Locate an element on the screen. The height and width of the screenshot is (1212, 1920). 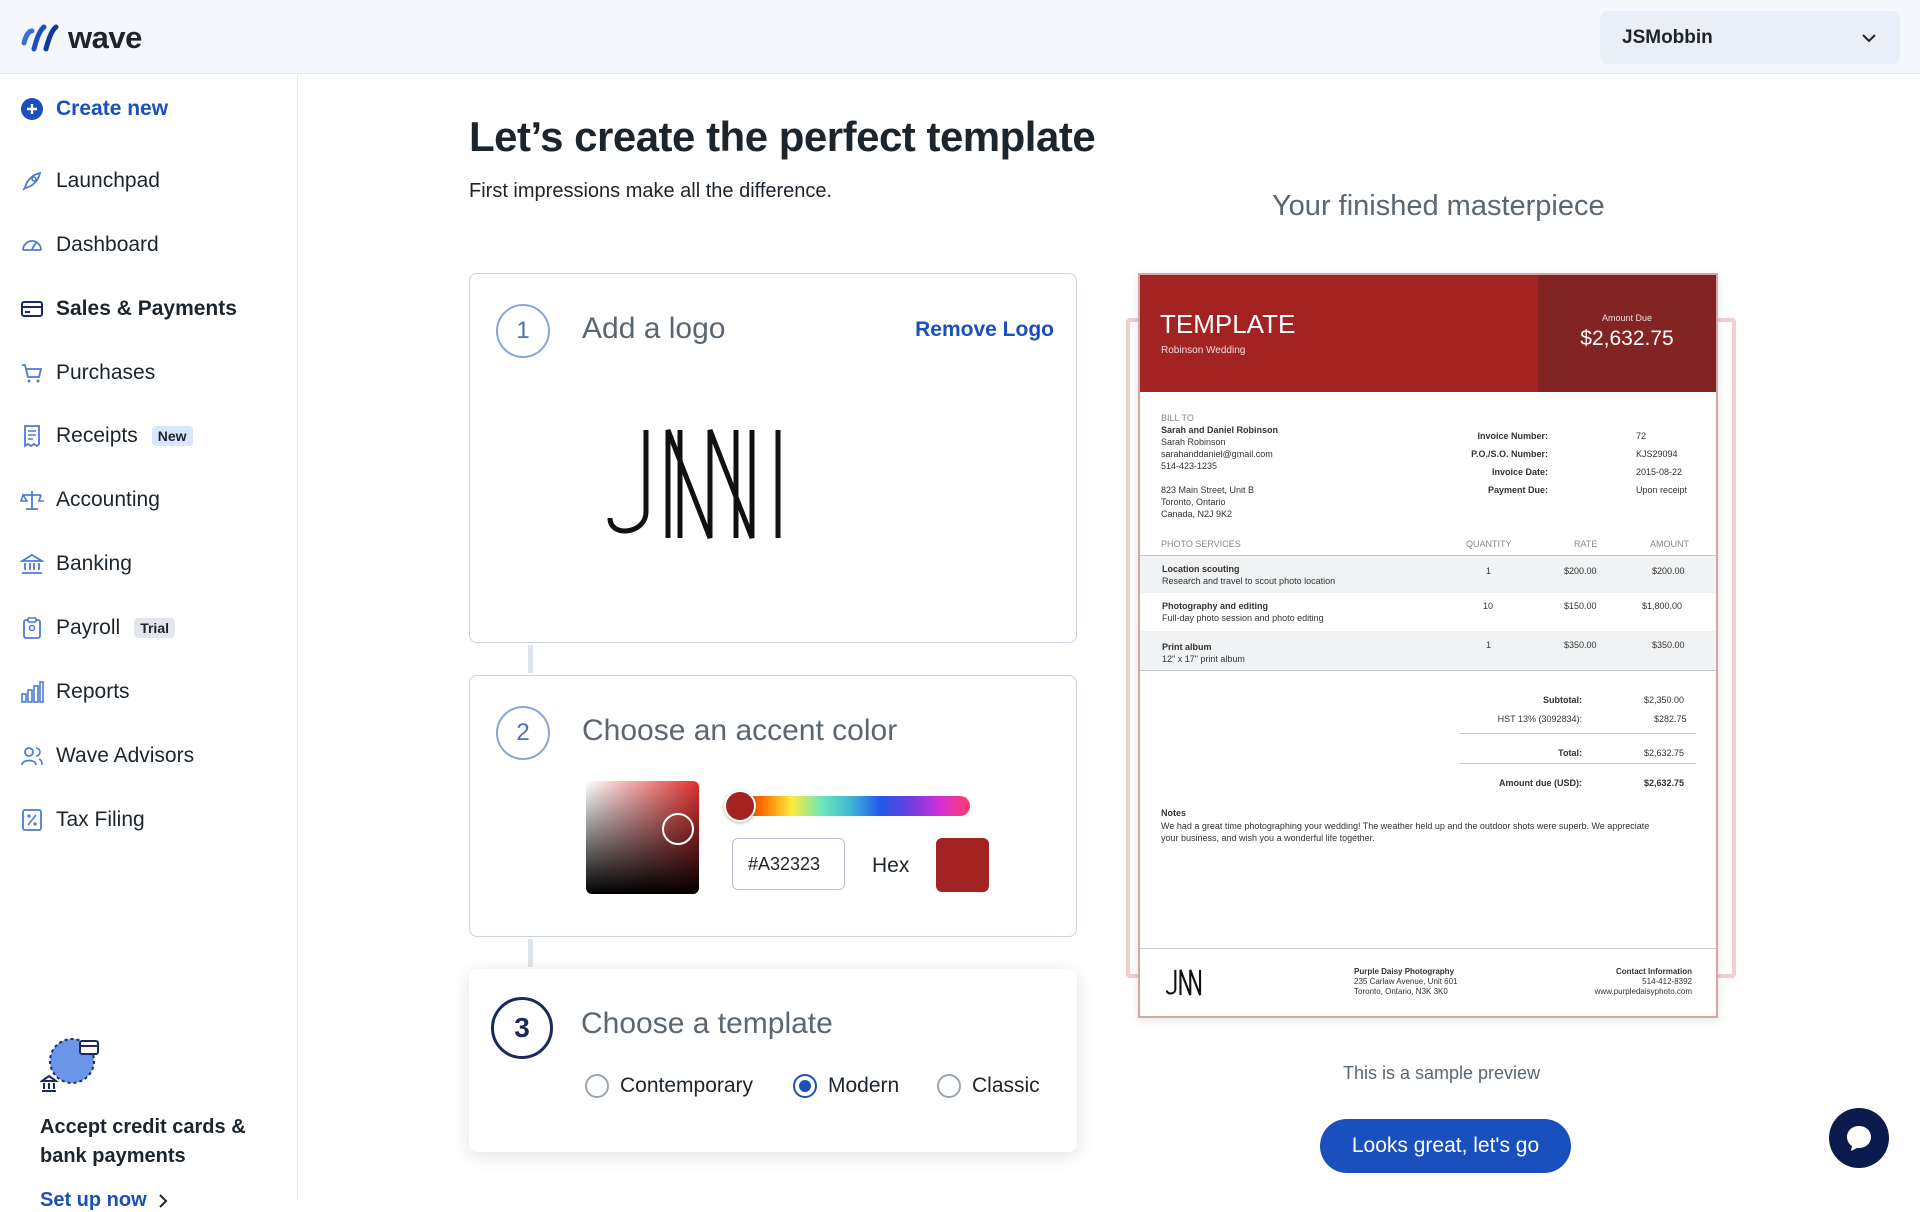
sidebar-item-wave-advisors: Wave Advisors is located at coordinates (107, 756).